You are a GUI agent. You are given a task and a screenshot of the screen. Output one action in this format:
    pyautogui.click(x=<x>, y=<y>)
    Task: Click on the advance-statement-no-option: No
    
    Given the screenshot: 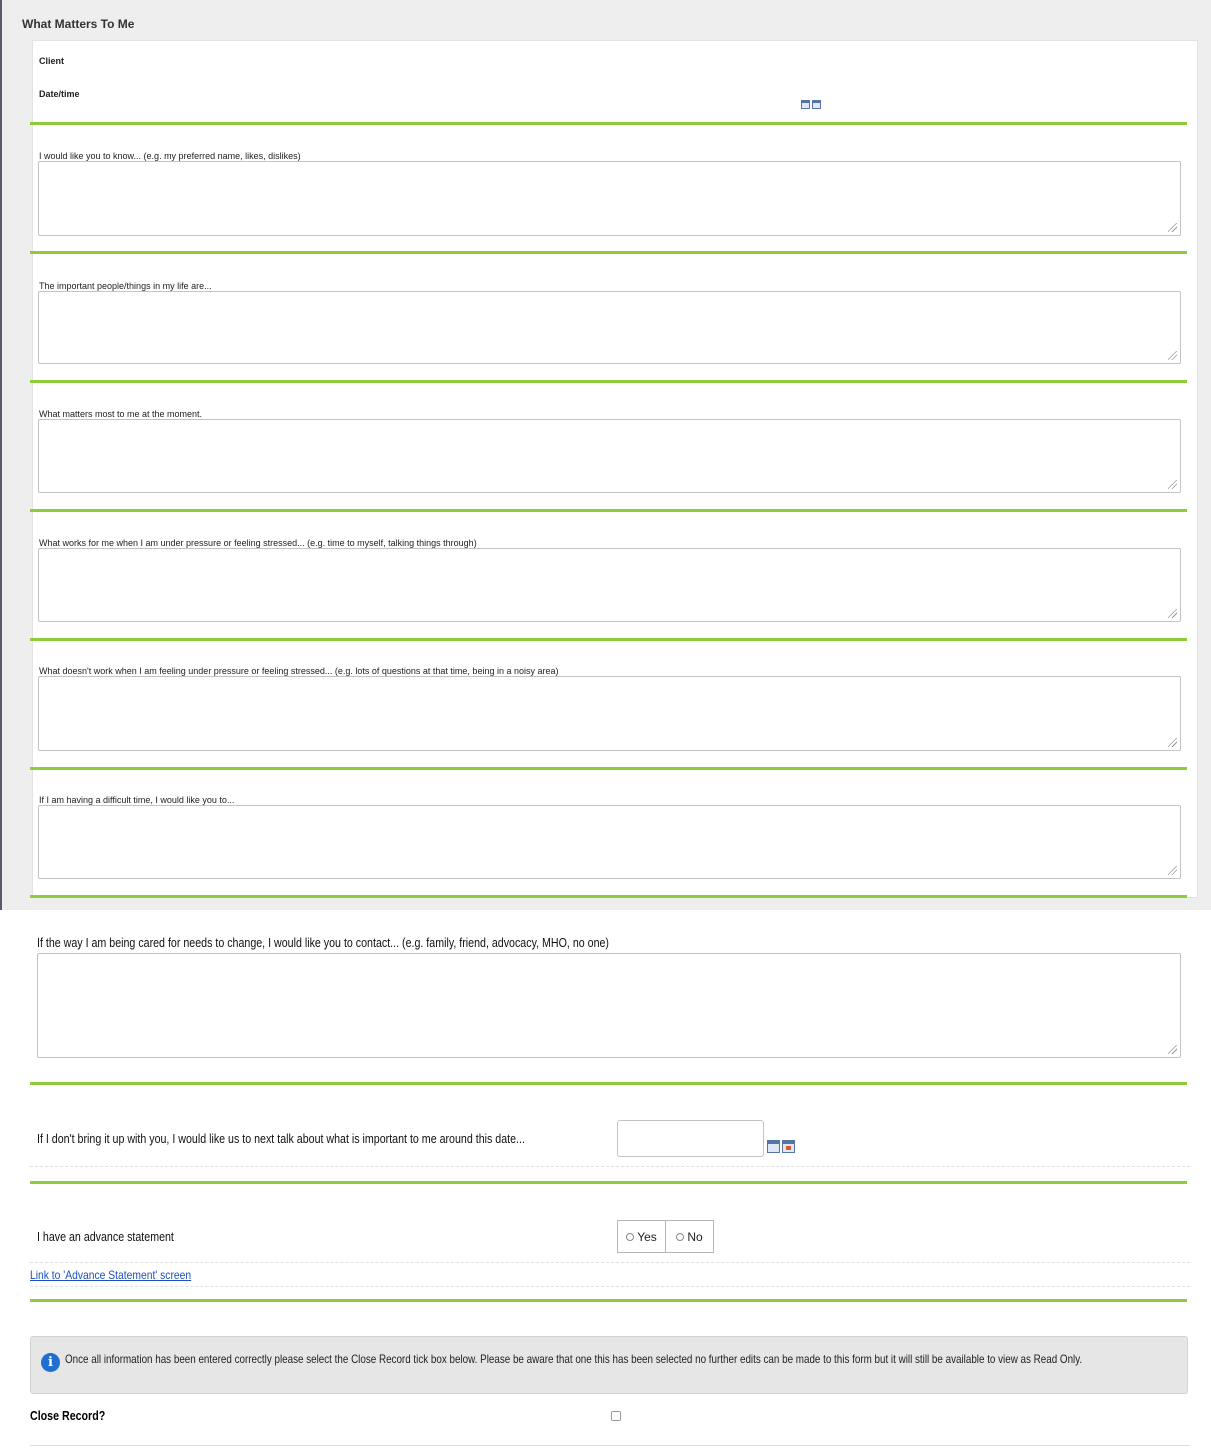 What is the action you would take?
    pyautogui.click(x=689, y=1236)
    